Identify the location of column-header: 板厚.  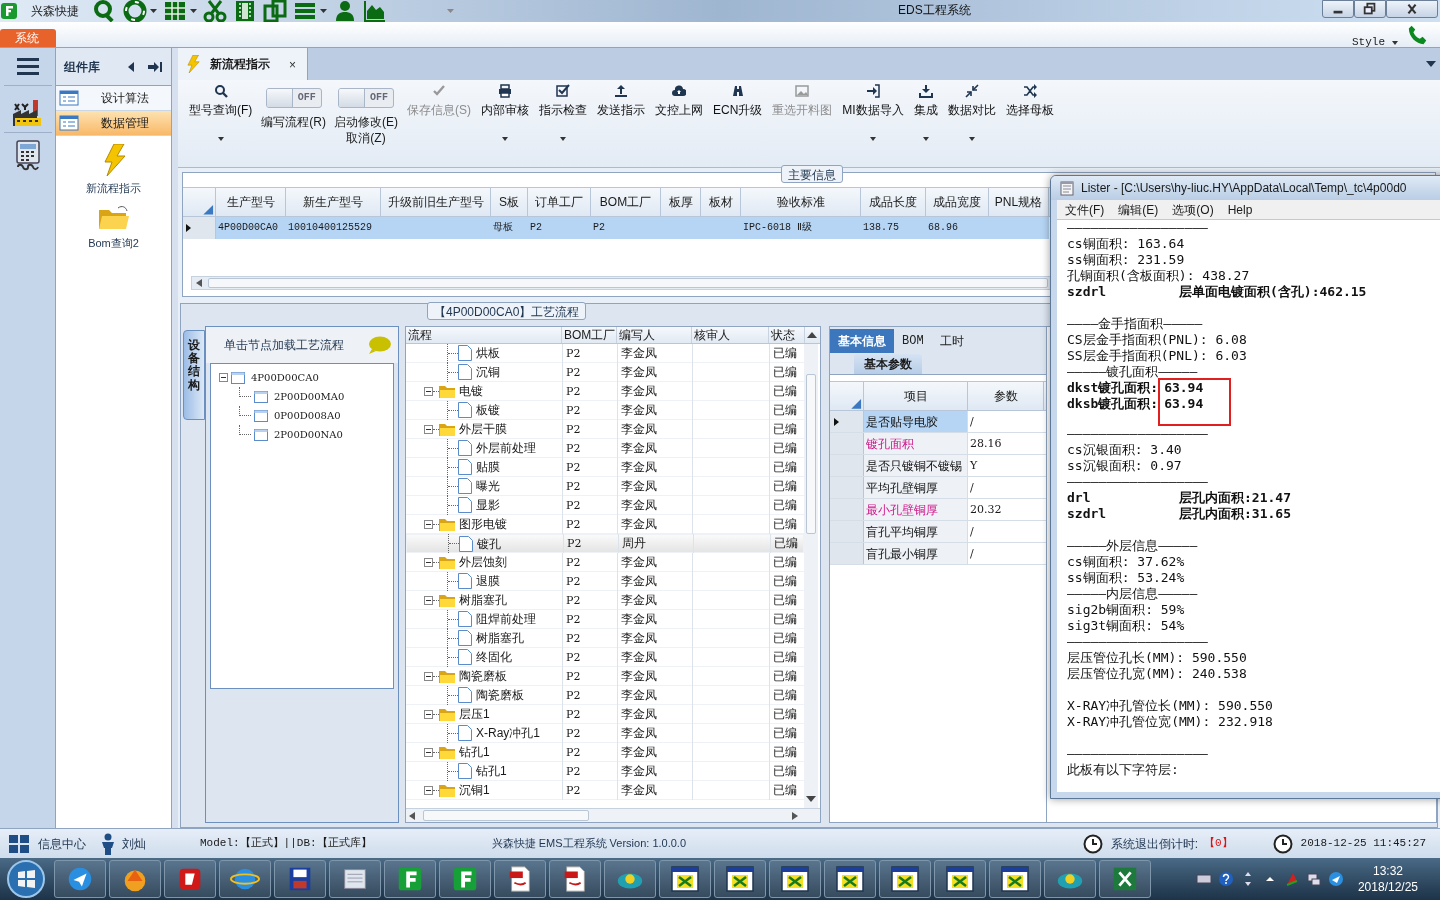
(681, 201).